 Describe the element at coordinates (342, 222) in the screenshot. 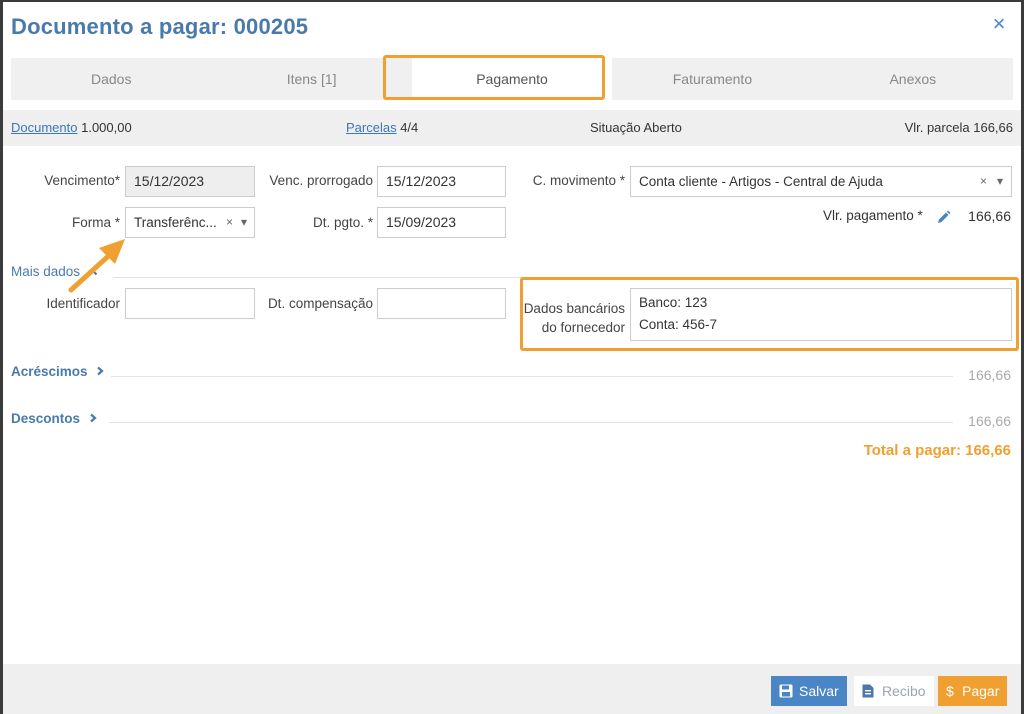

I see `dt-pgto-label: Dt. pgto. *` at that location.